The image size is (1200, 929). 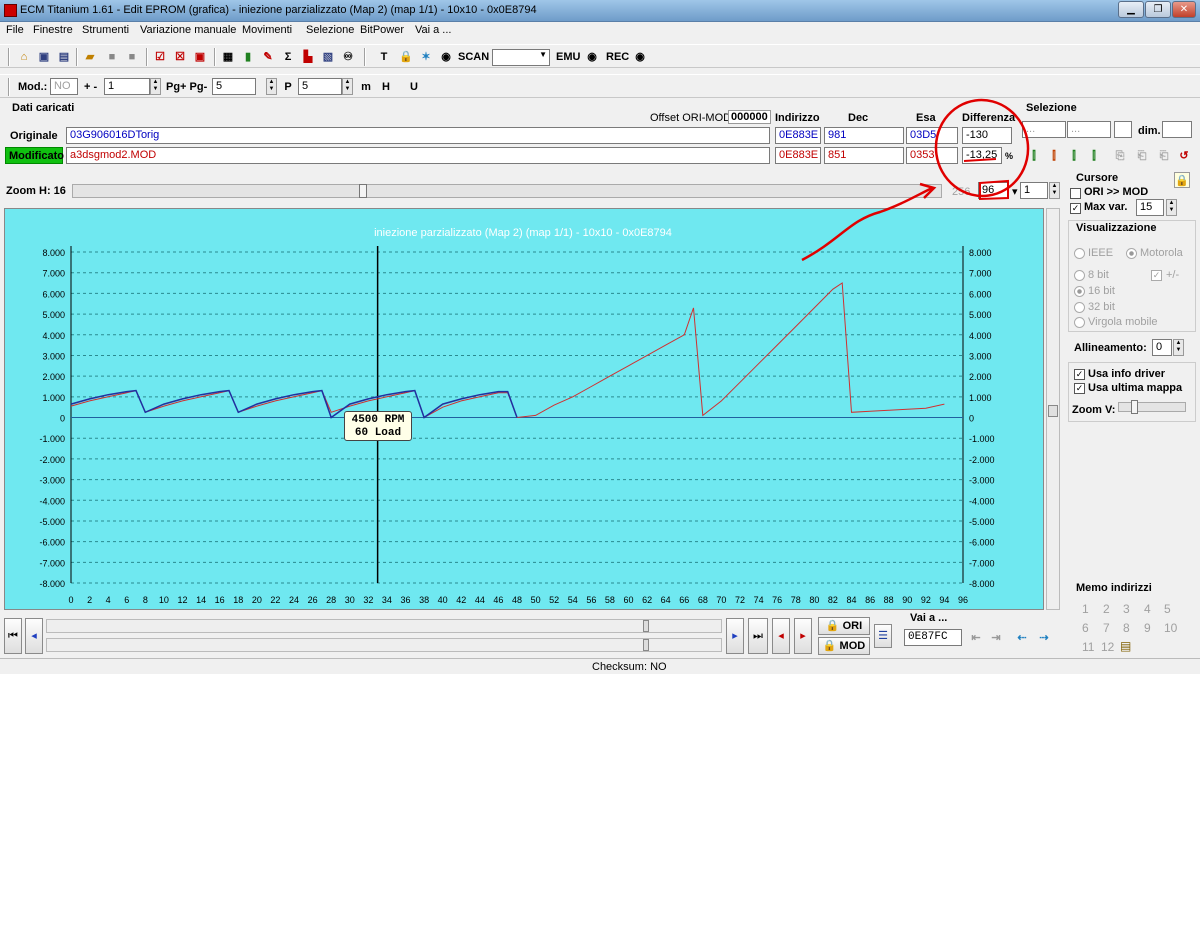 I want to click on annotation-circle, so click(x=982, y=148).